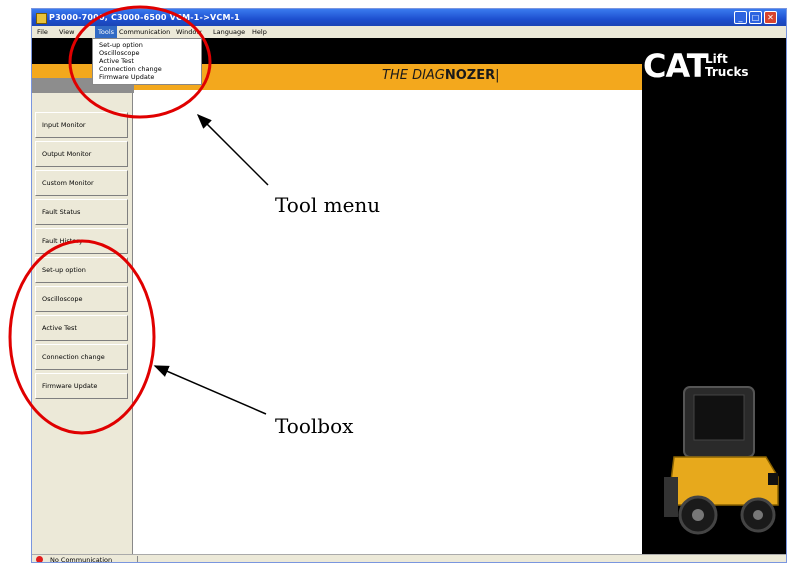 This screenshot has width=787, height=564. What do you see at coordinates (39, 559) in the screenshot?
I see `connection-status-icon` at bounding box center [39, 559].